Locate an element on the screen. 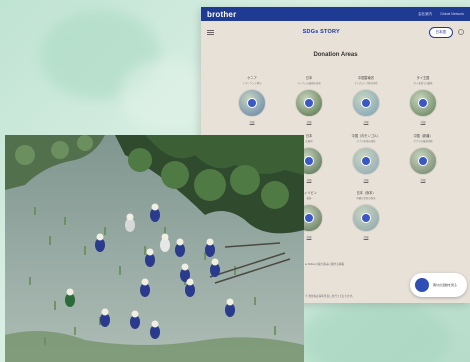 This screenshot has width=470, height=362. area-subtitle: 阿蘇の草原の保全 is located at coordinates (366, 198).